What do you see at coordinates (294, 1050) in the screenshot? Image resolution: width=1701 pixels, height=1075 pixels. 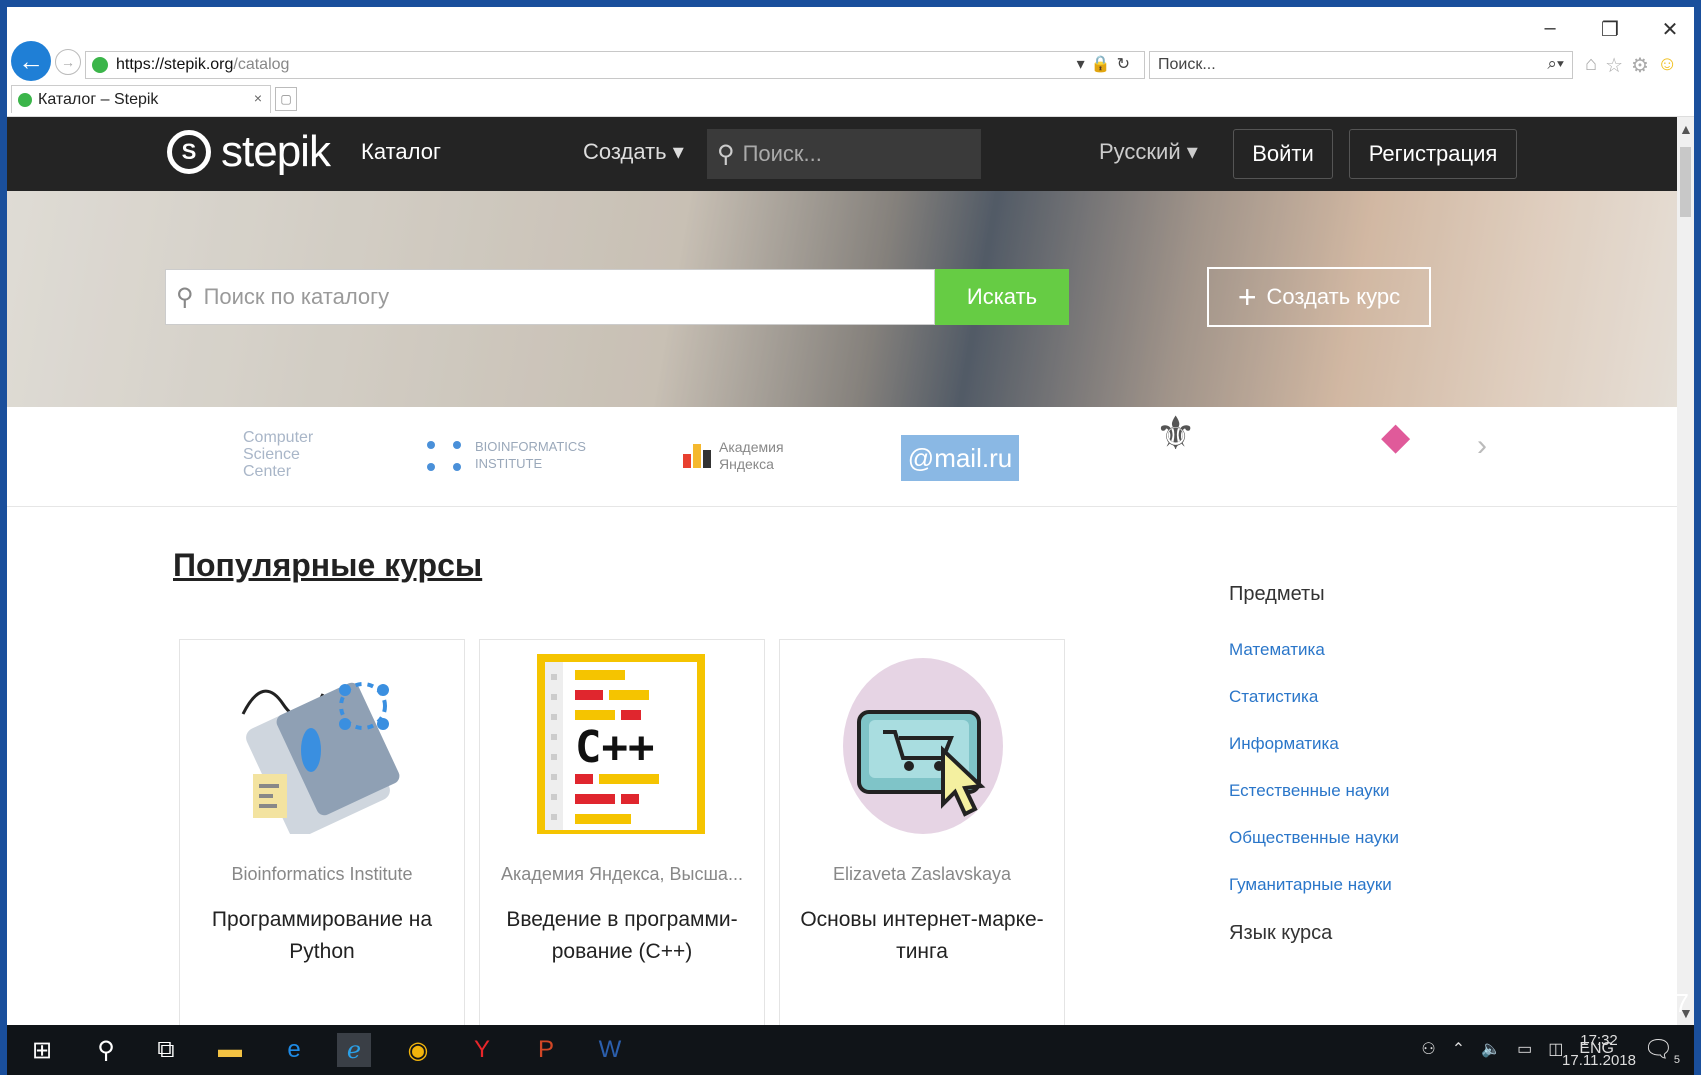 I see `edge-icon: e` at bounding box center [294, 1050].